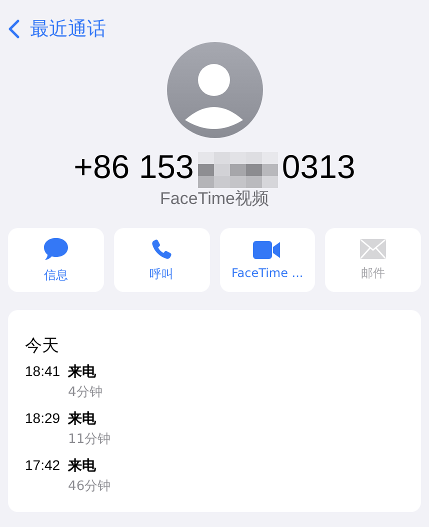  I want to click on back-chevron-icon, so click(14, 29).